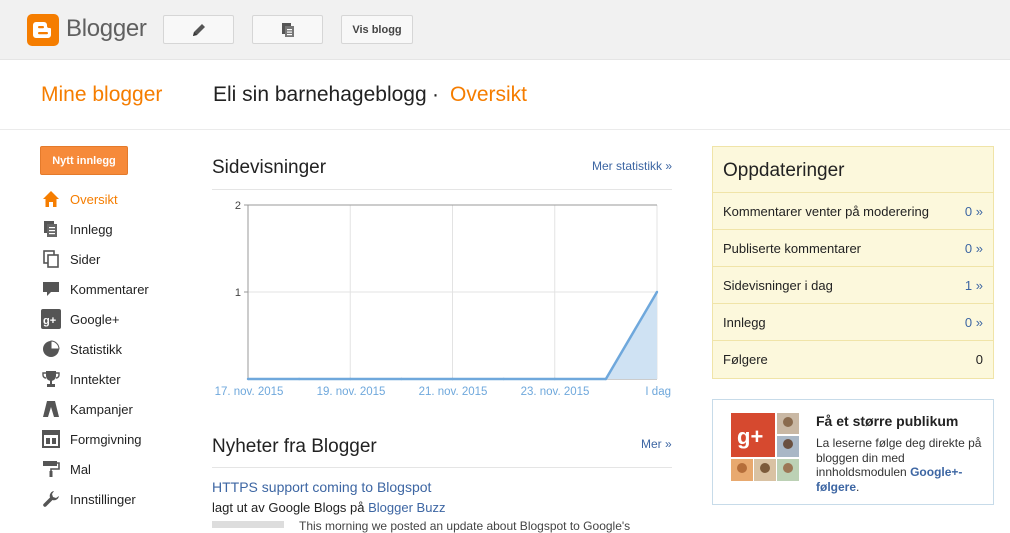  Describe the element at coordinates (294, 446) in the screenshot. I see `news-title: Nyheter fra Blogger` at that location.